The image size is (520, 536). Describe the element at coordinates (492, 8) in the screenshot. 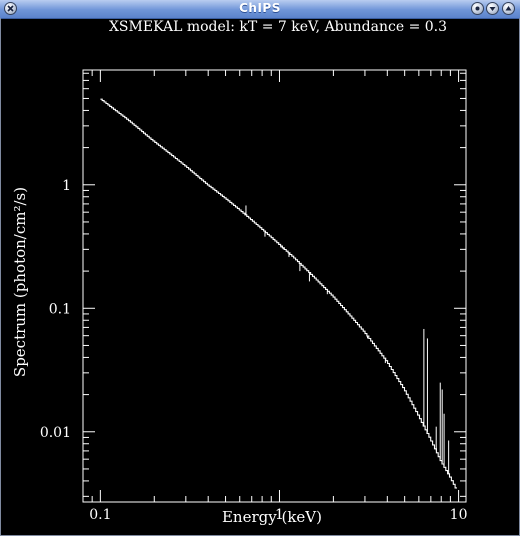

I see `shade-icon` at that location.